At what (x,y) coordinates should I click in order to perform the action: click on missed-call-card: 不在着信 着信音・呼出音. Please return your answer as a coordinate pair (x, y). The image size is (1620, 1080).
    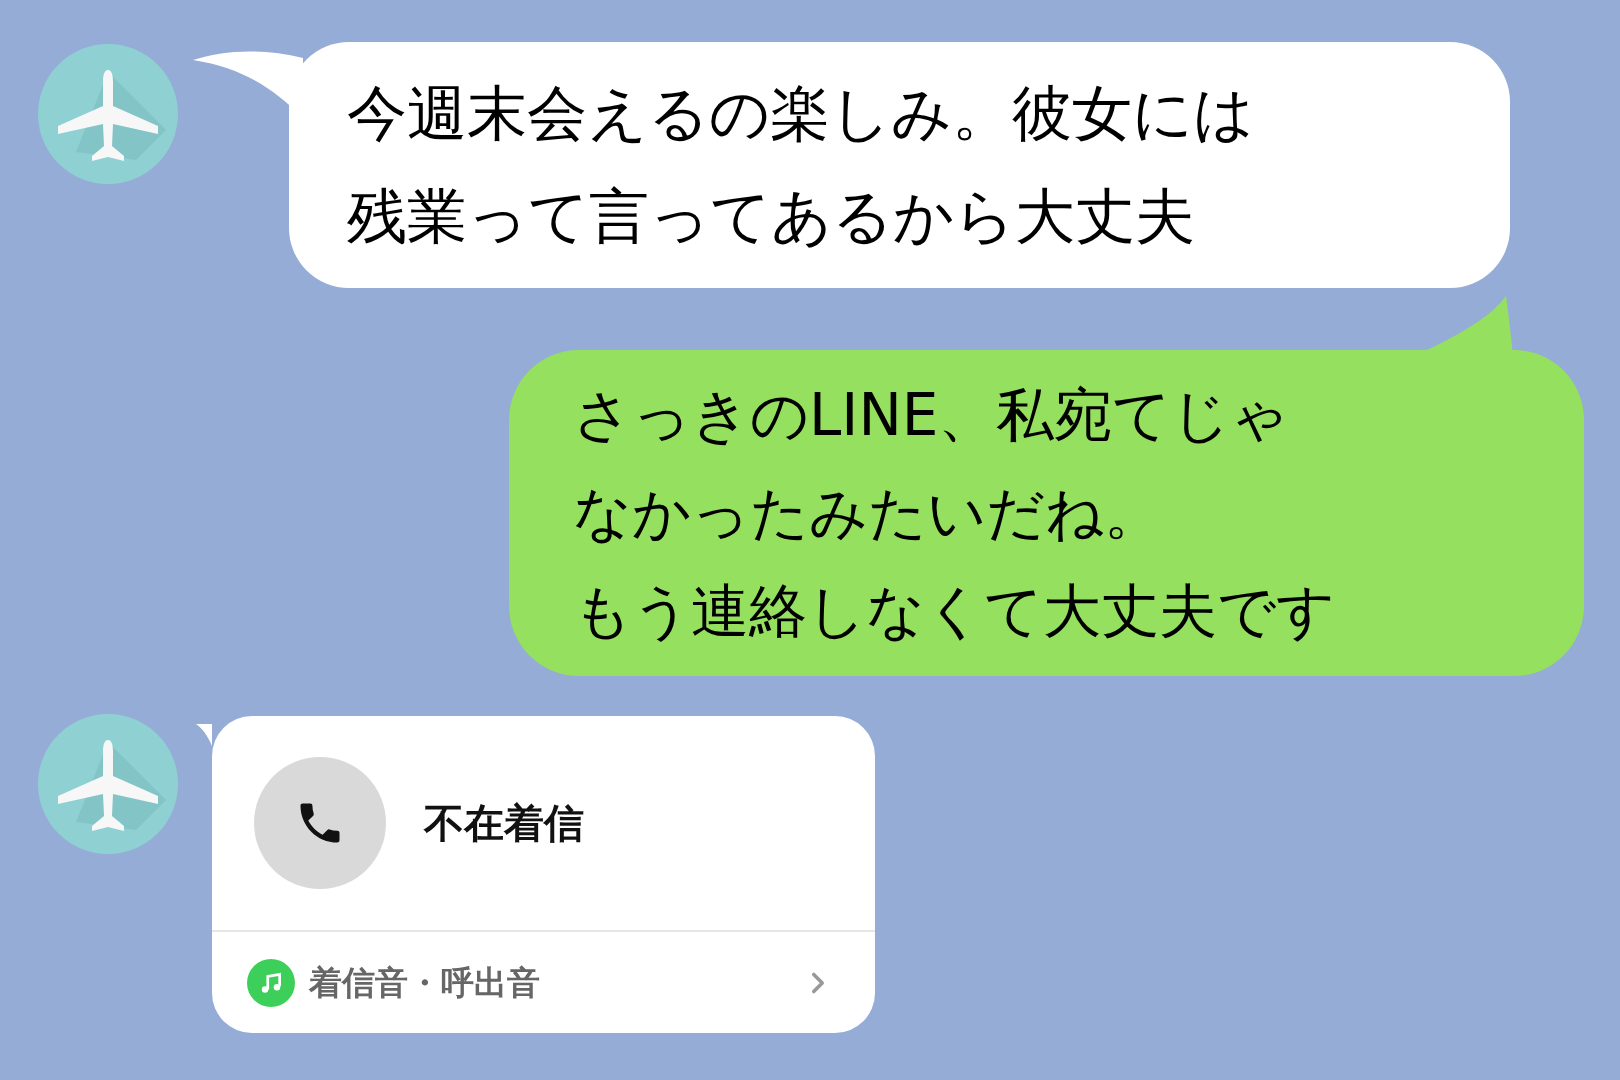
    Looking at the image, I should click on (543, 874).